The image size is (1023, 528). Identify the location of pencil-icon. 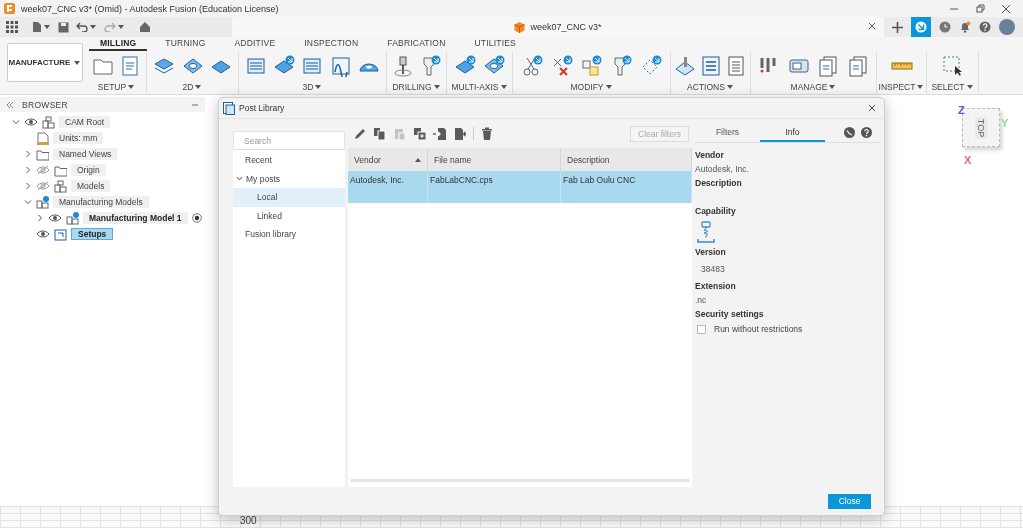
(359, 133).